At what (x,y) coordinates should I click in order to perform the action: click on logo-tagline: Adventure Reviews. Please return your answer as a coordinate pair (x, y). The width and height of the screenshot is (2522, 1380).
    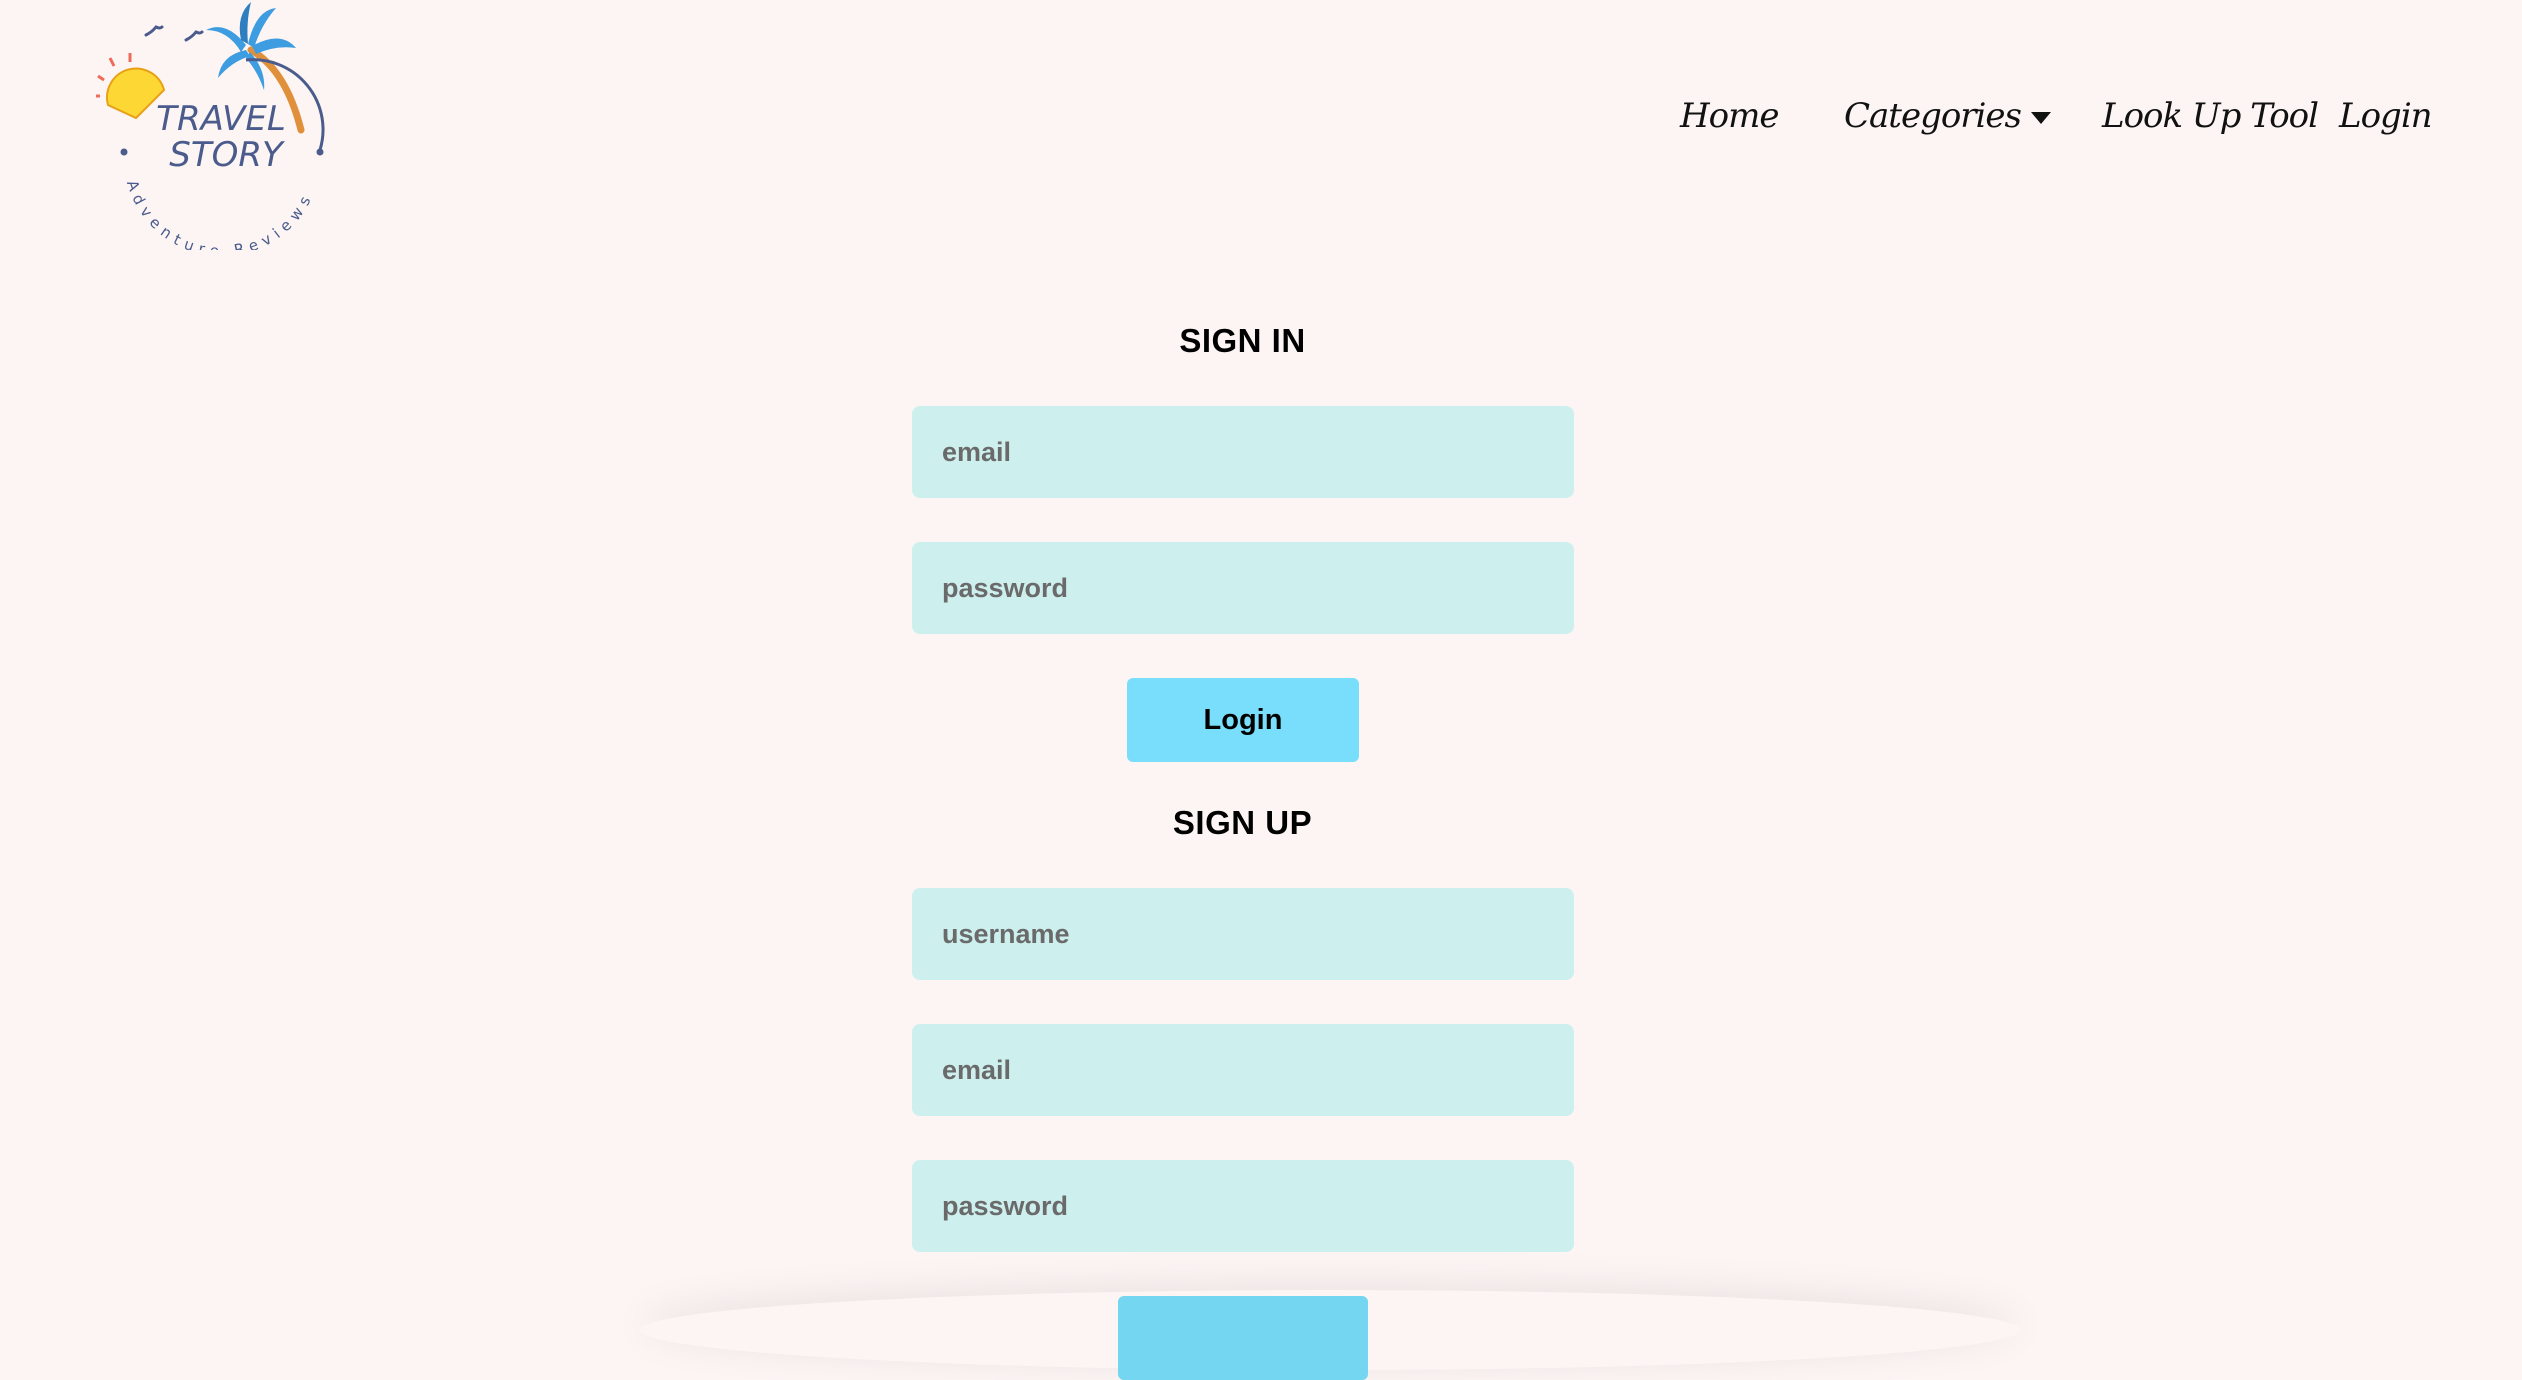
    Looking at the image, I should click on (217, 214).